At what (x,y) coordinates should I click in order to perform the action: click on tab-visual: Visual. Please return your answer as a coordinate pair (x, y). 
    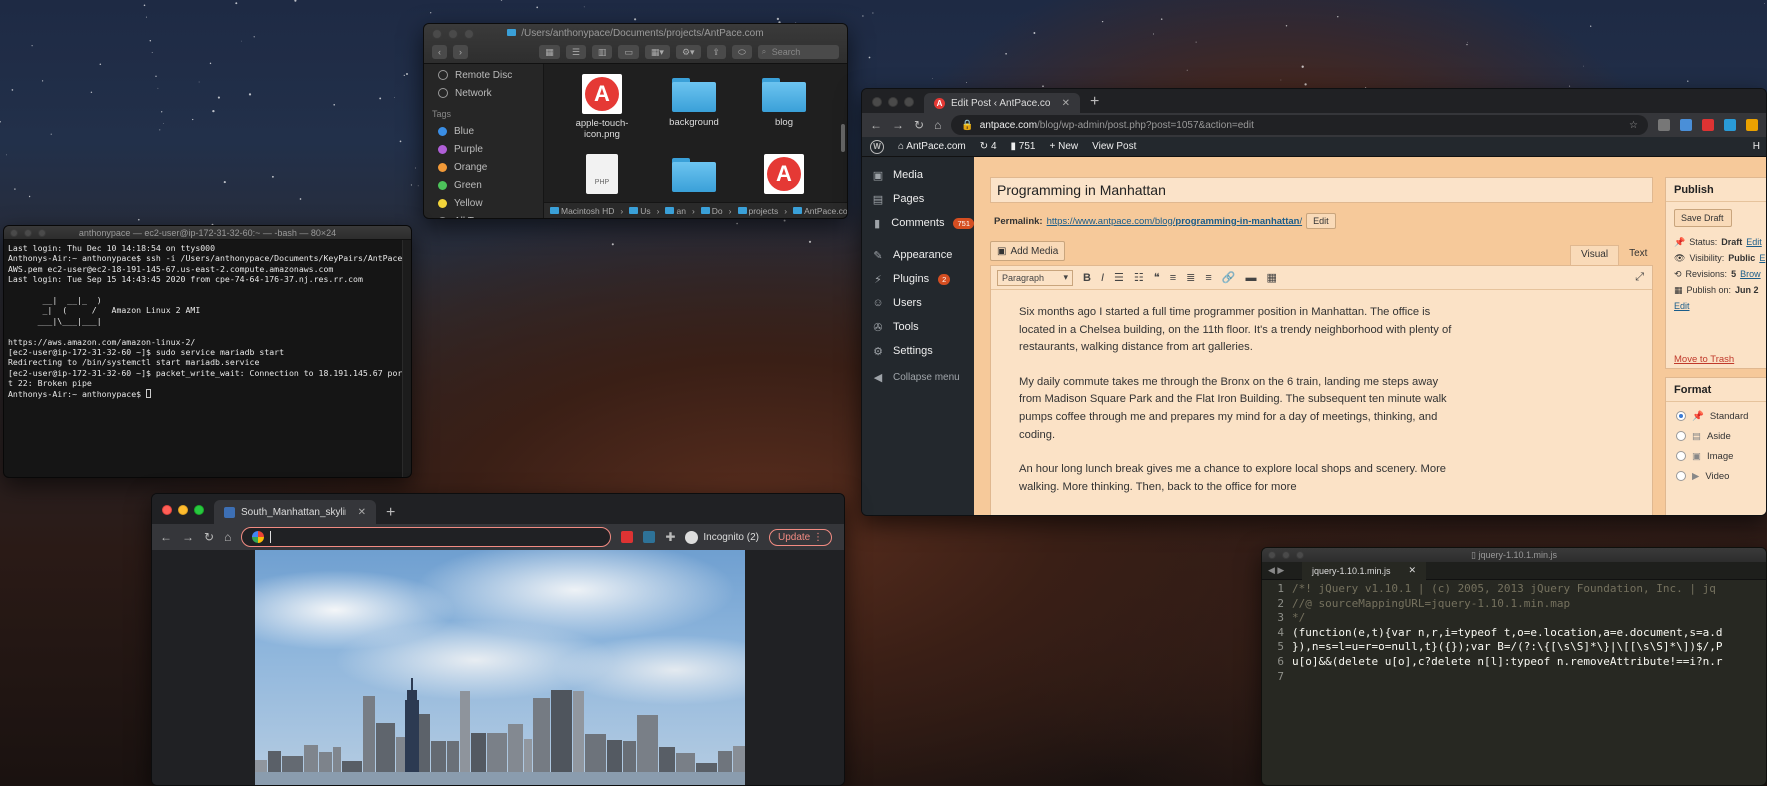
    Looking at the image, I should click on (1595, 255).